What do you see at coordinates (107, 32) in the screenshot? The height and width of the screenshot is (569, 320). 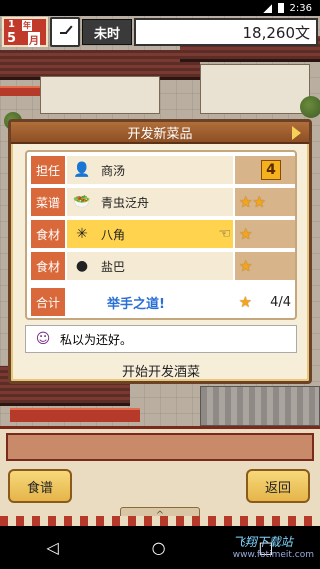 I see `time-of-day: 未时` at bounding box center [107, 32].